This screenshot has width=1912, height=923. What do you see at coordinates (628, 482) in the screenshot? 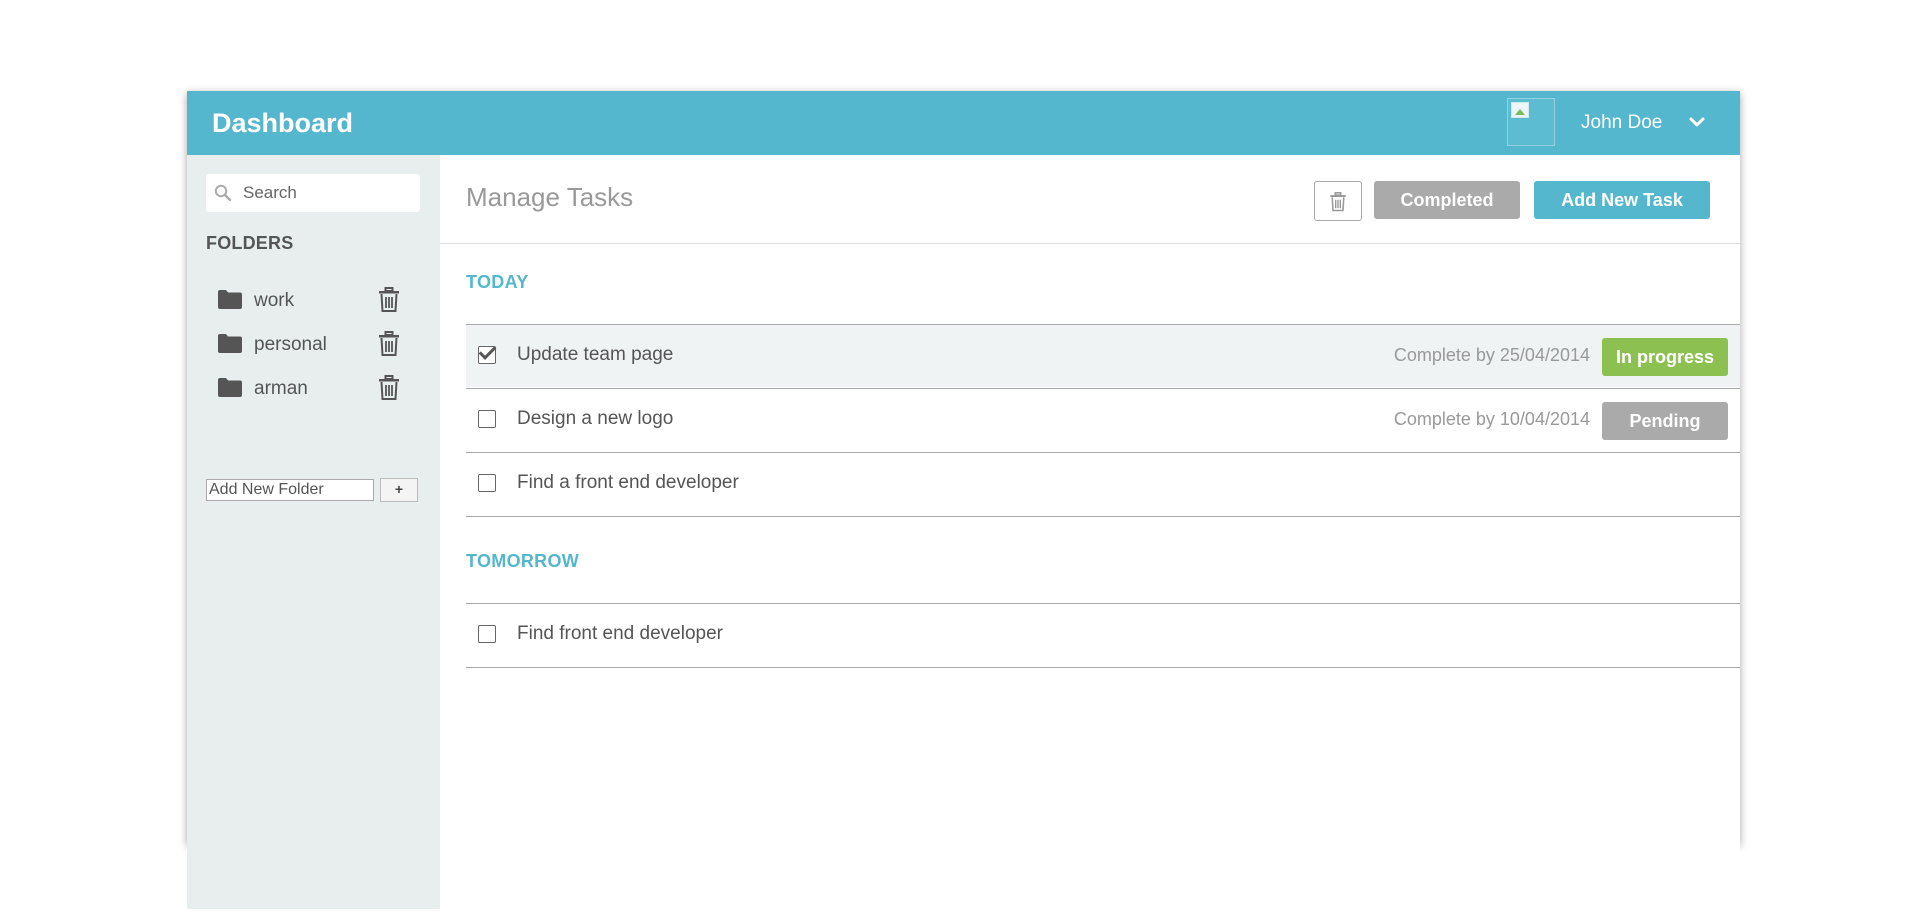
I see `task-name: Find a front end developer` at bounding box center [628, 482].